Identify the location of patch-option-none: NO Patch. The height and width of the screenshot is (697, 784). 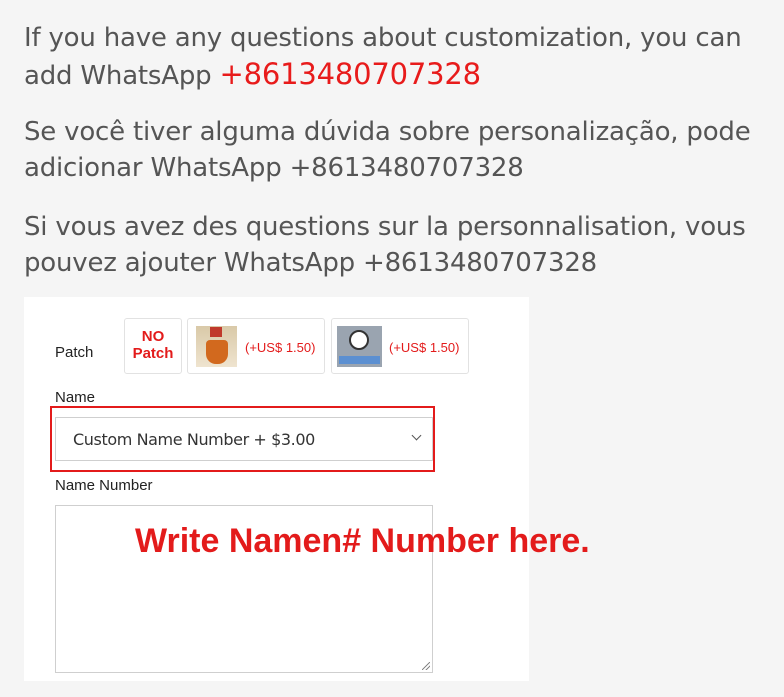
(153, 346).